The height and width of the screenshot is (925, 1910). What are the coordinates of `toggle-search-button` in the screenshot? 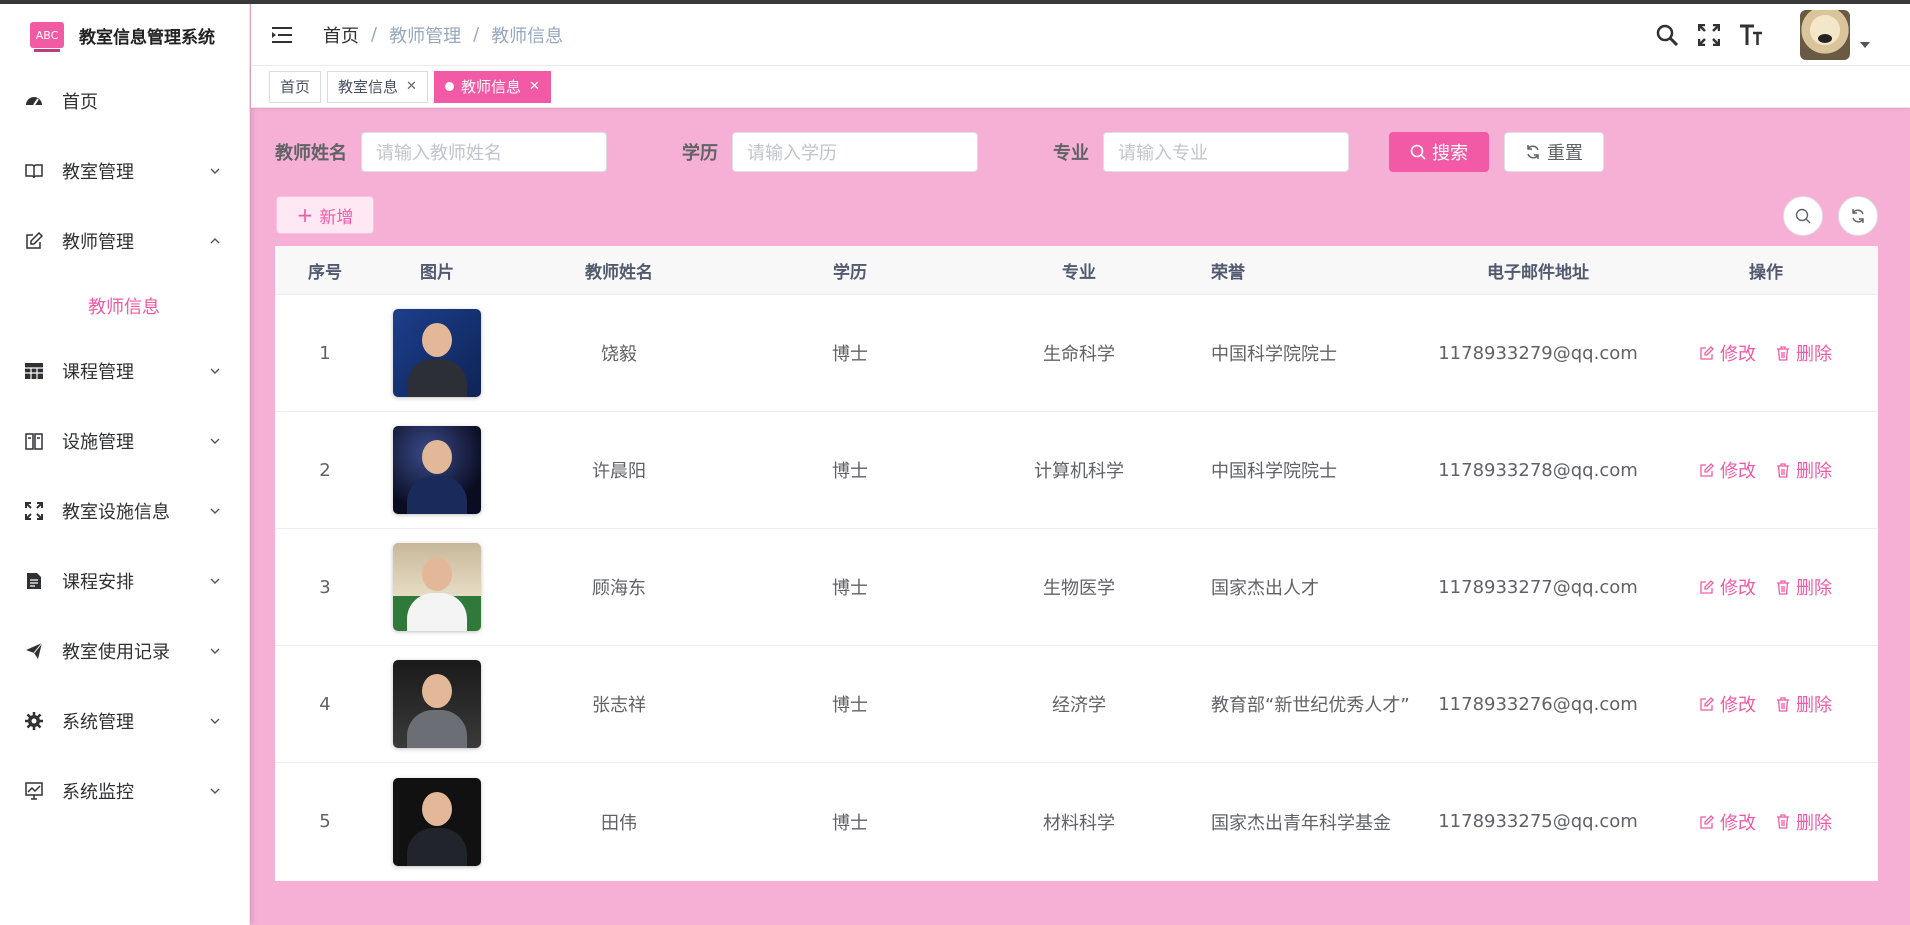 It's located at (1803, 216).